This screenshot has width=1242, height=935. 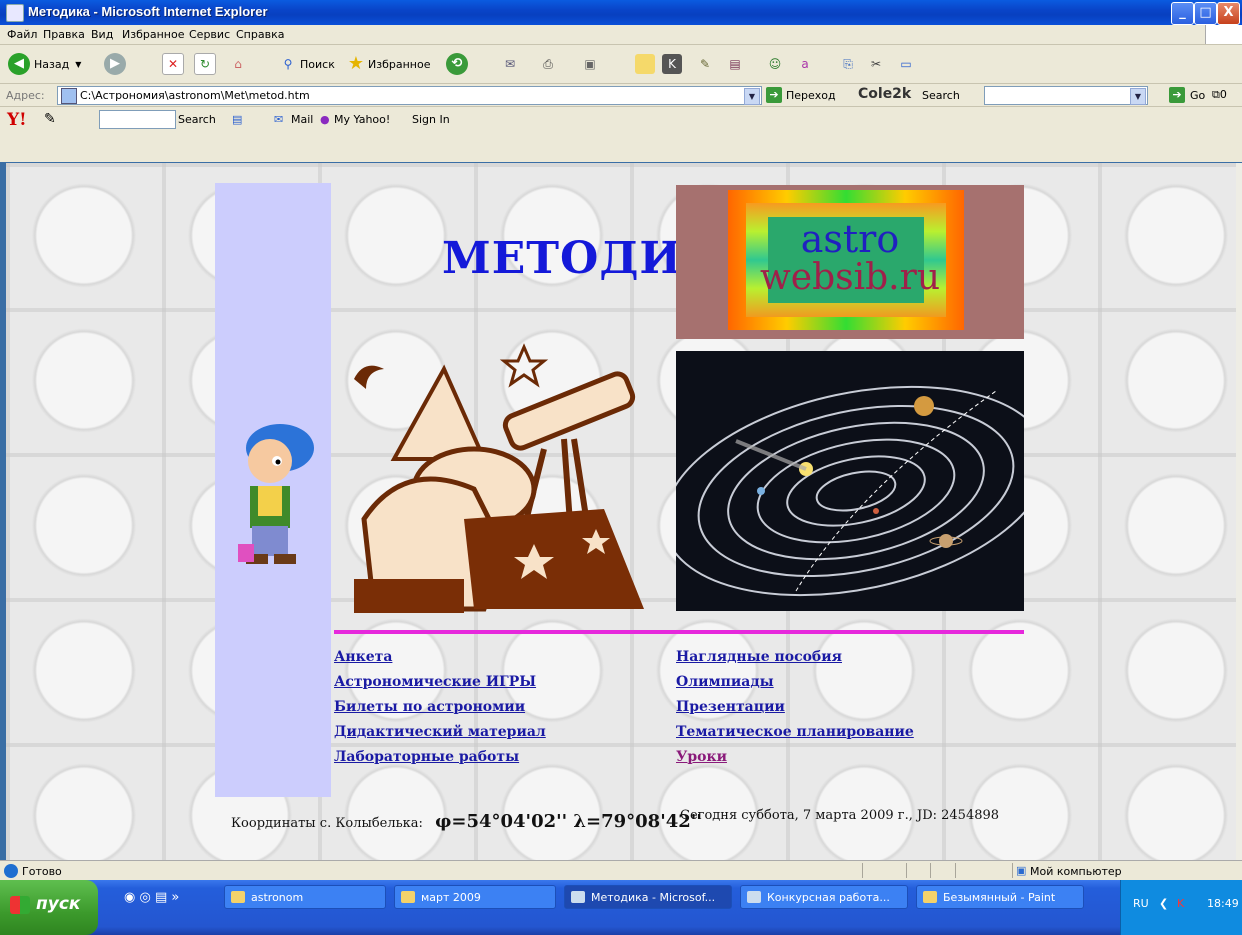 I want to click on yahoo-toolbar: Y! ✎ Search ▤ ✉ Mail ● My Yahoo! Sign In, so click(x=621, y=134).